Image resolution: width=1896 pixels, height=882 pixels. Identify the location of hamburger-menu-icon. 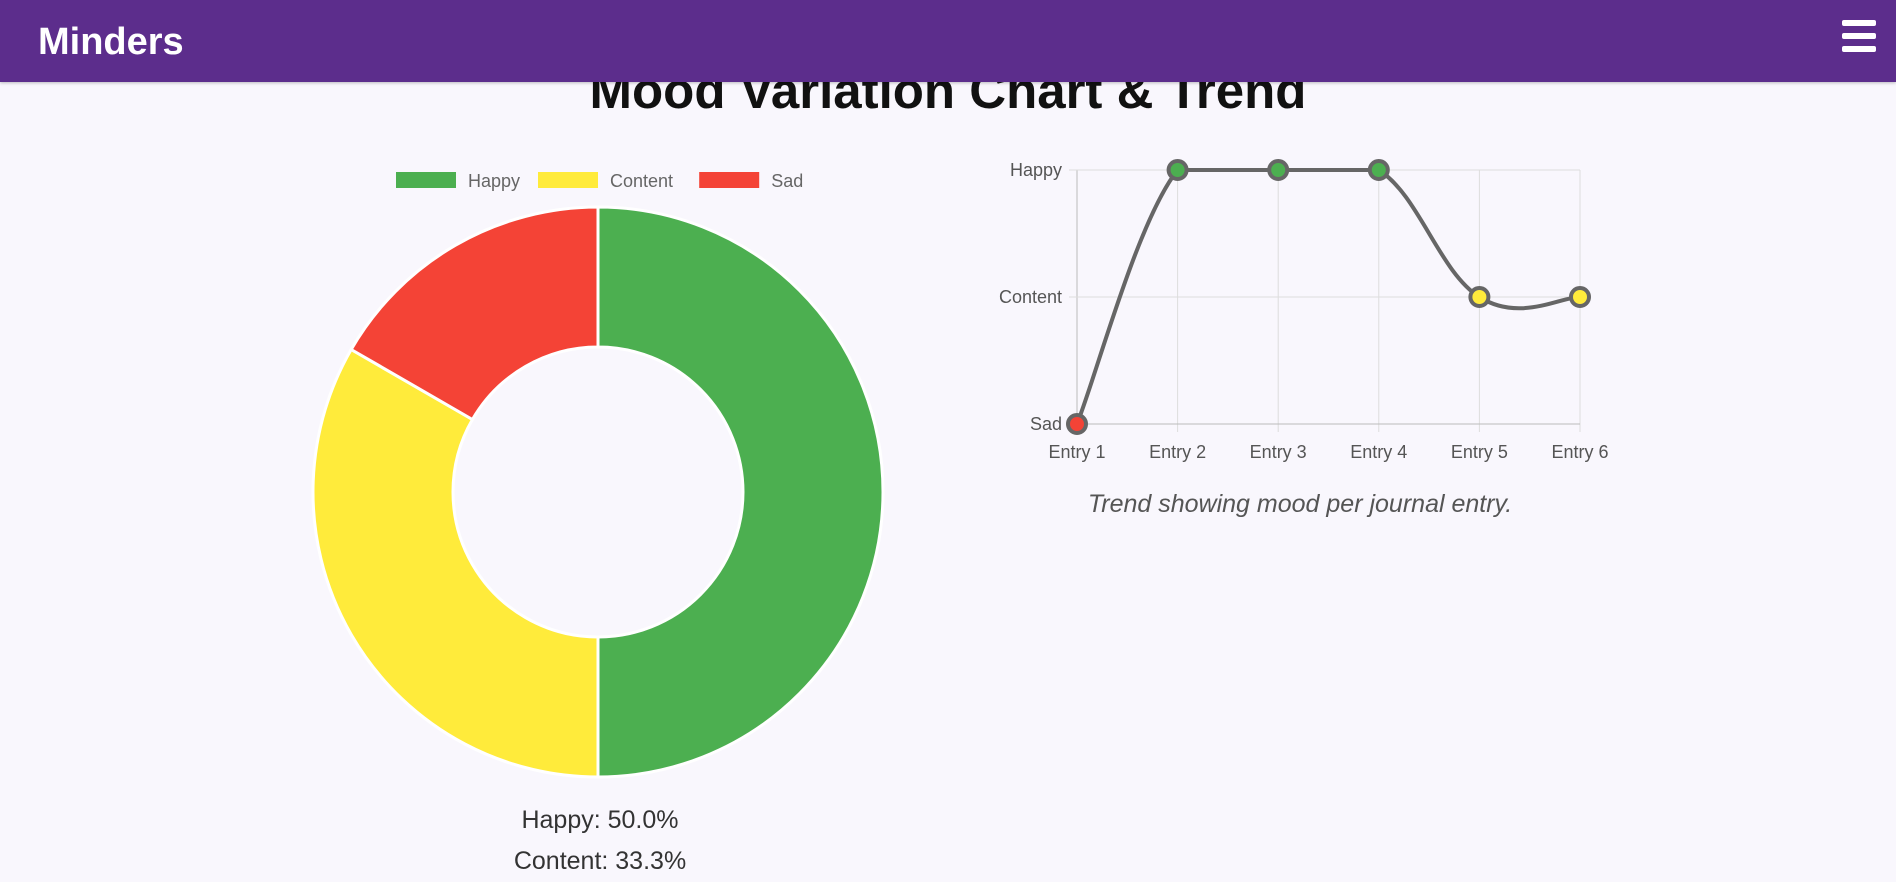
(1859, 36).